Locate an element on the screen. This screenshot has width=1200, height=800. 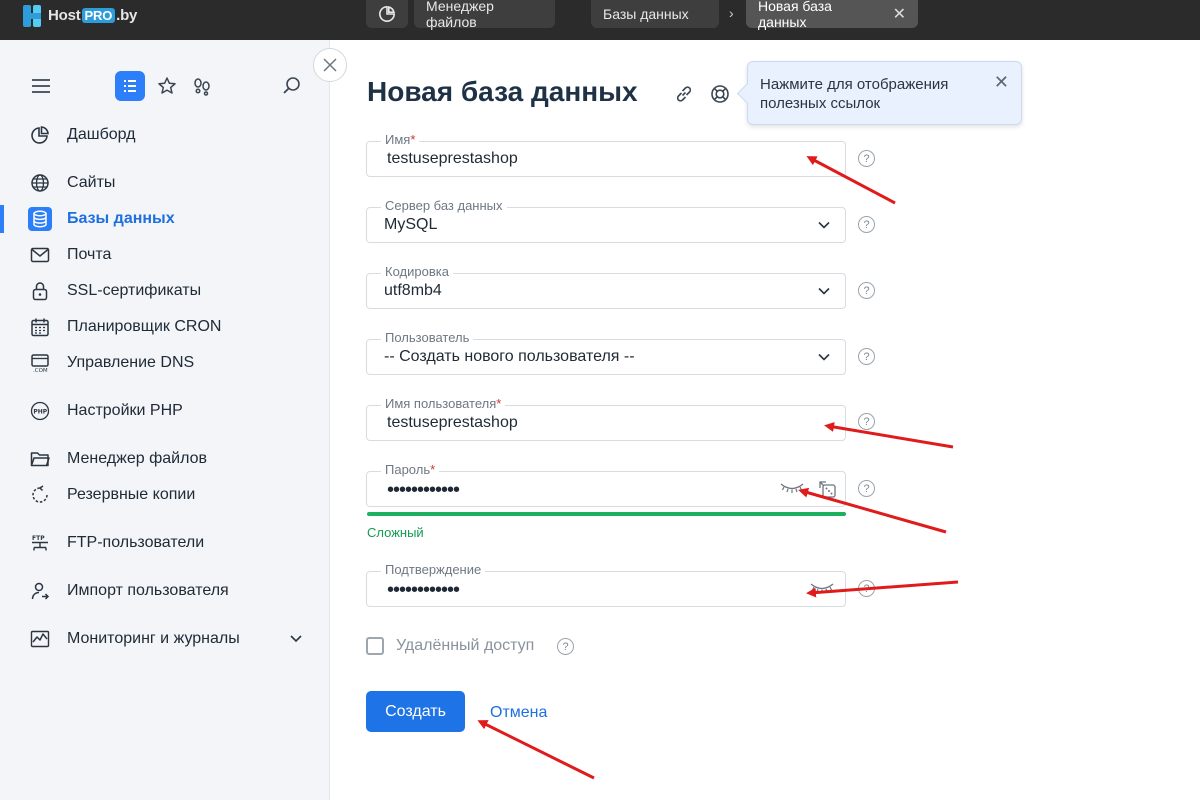
menu-toggle-button is located at coordinates (41, 86).